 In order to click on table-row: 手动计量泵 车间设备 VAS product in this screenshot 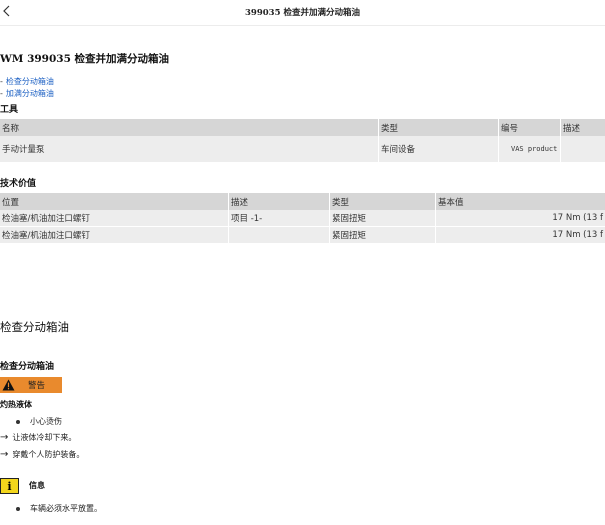, I will do `click(302, 149)`.